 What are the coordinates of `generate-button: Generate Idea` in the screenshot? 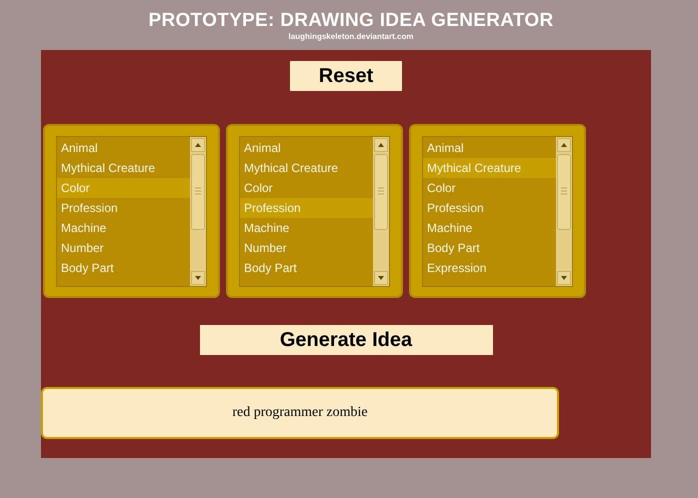 It's located at (346, 340).